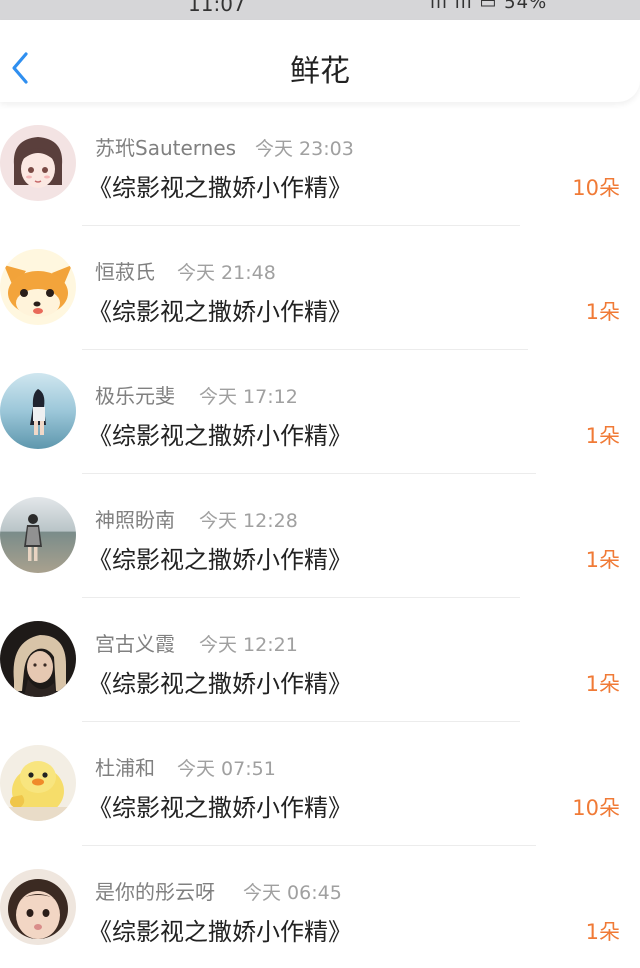 This screenshot has width=640, height=968. What do you see at coordinates (304, 149) in the screenshot?
I see `timestamp: 今天 23:03` at bounding box center [304, 149].